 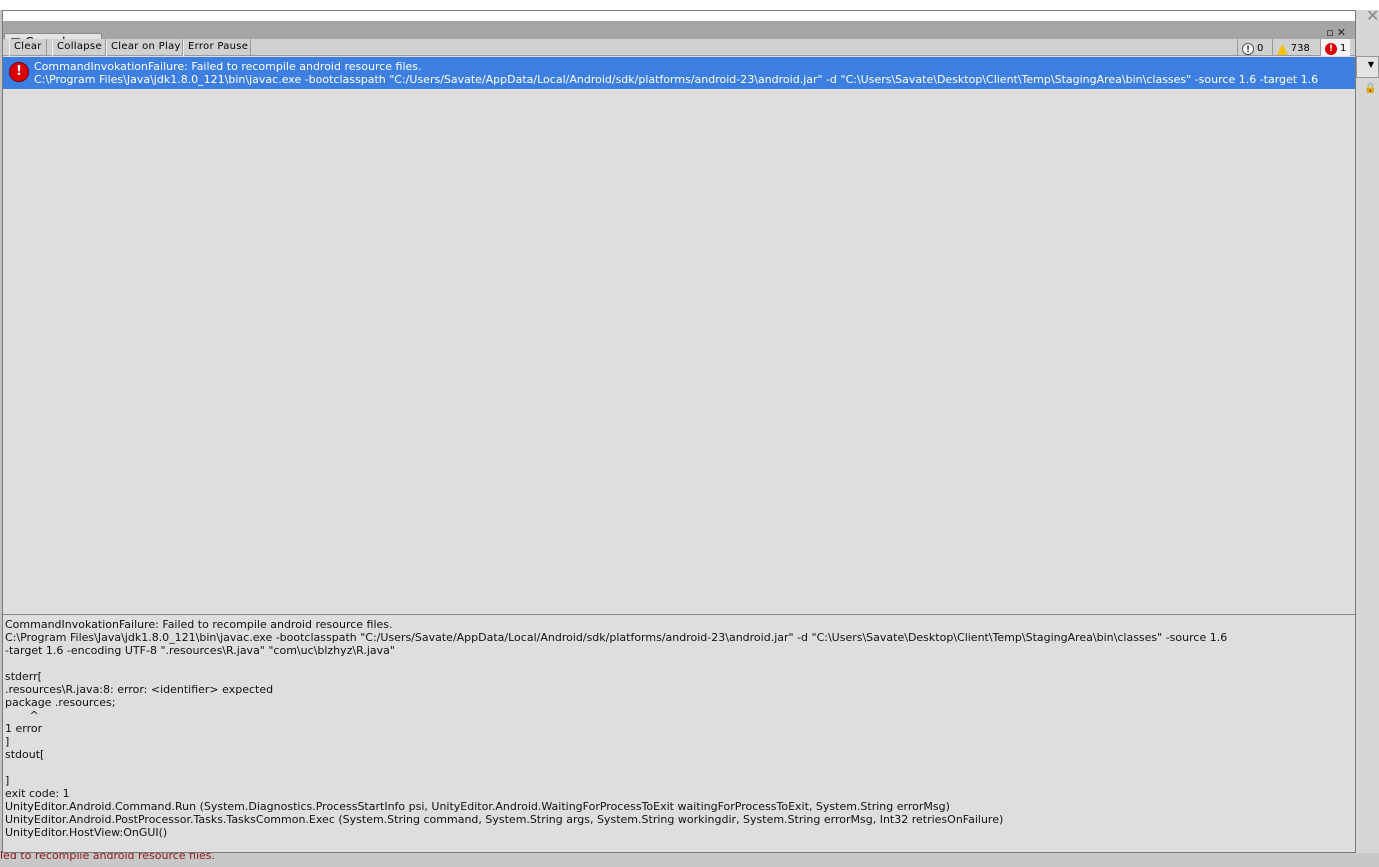 What do you see at coordinates (1248, 48) in the screenshot?
I see `info-icon: !` at bounding box center [1248, 48].